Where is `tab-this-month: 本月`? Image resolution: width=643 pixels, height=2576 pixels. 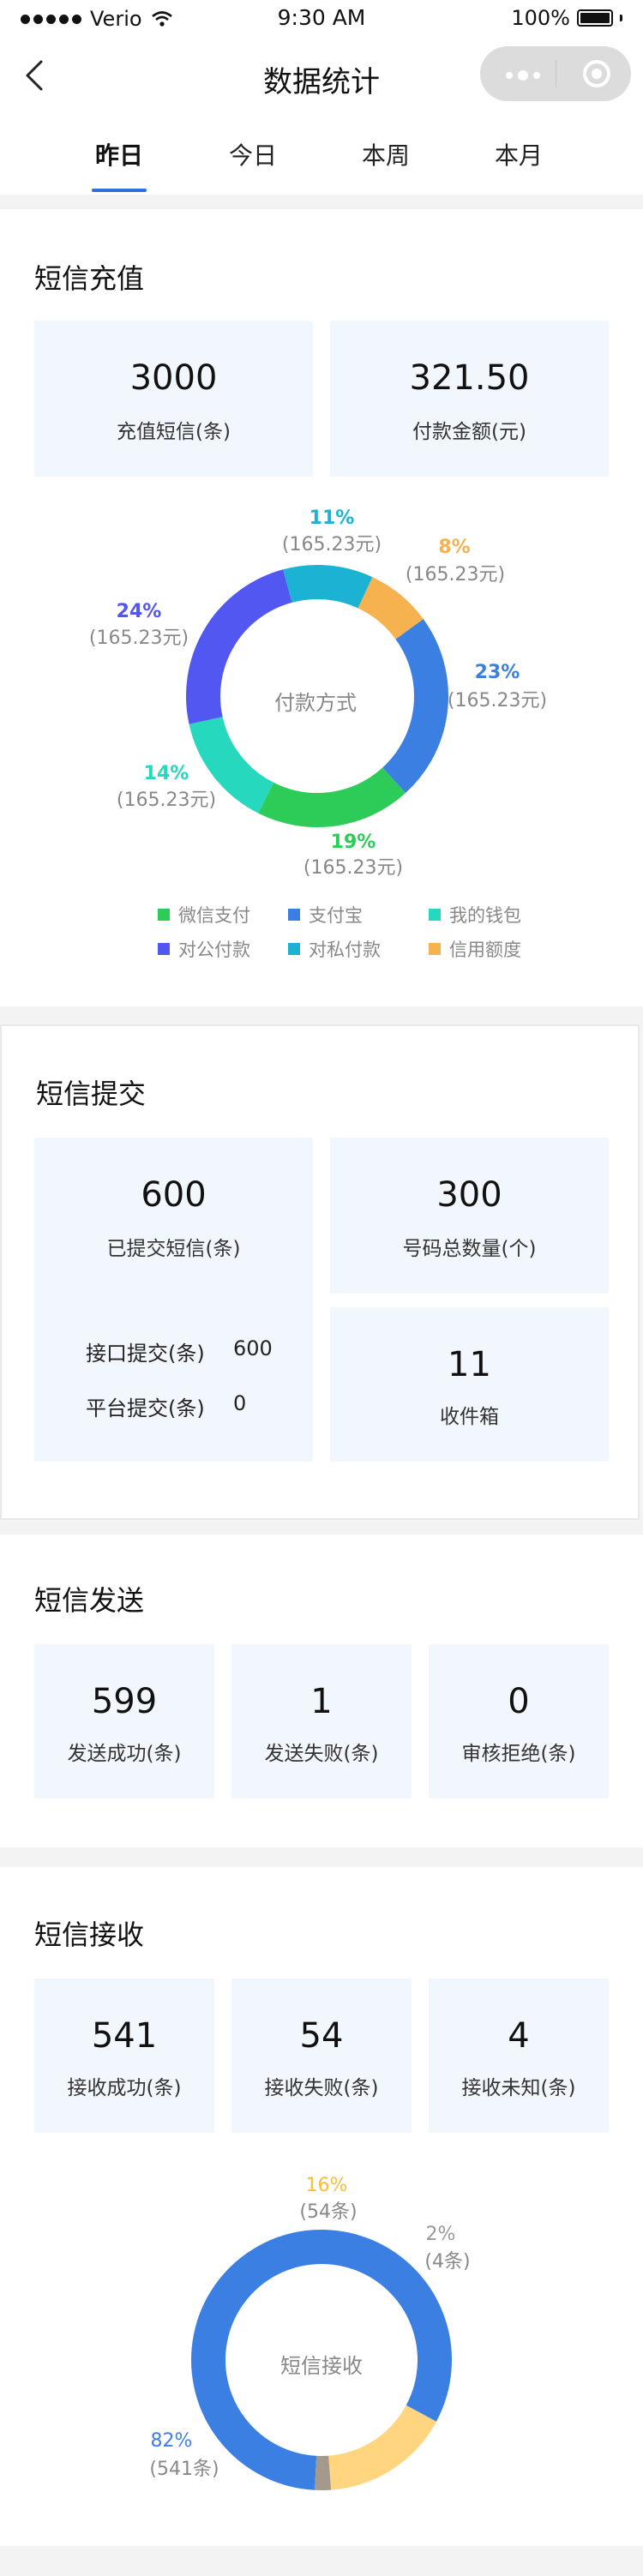
tab-this-month: 本月 is located at coordinates (519, 154).